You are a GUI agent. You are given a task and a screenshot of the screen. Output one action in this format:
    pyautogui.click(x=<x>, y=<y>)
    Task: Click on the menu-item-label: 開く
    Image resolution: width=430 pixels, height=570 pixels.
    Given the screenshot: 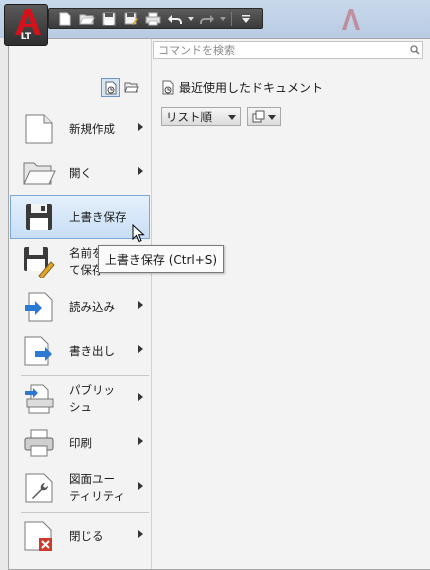 What is the action you would take?
    pyautogui.click(x=80, y=172)
    